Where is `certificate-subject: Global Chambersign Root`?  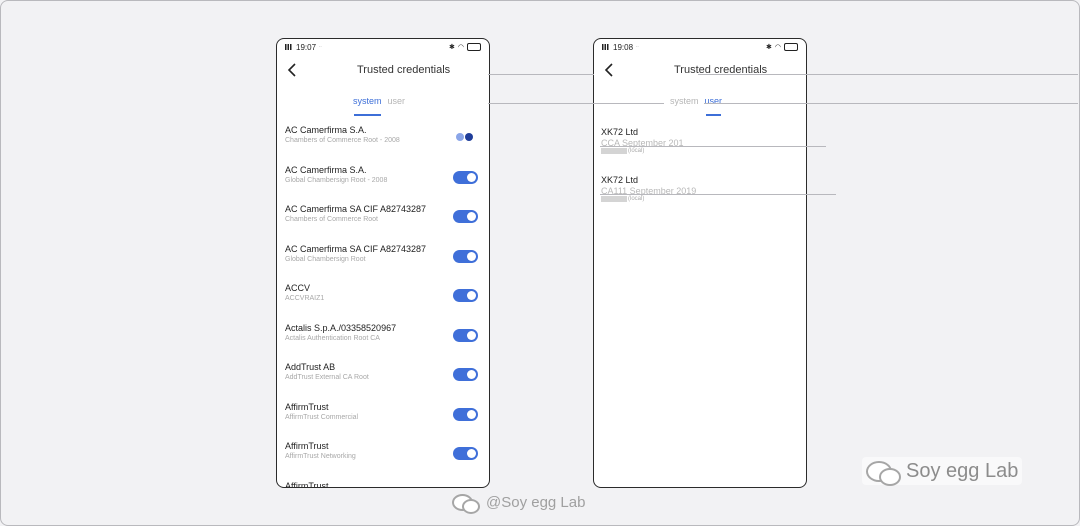
certificate-subject: Global Chambersign Root is located at coordinates (325, 259).